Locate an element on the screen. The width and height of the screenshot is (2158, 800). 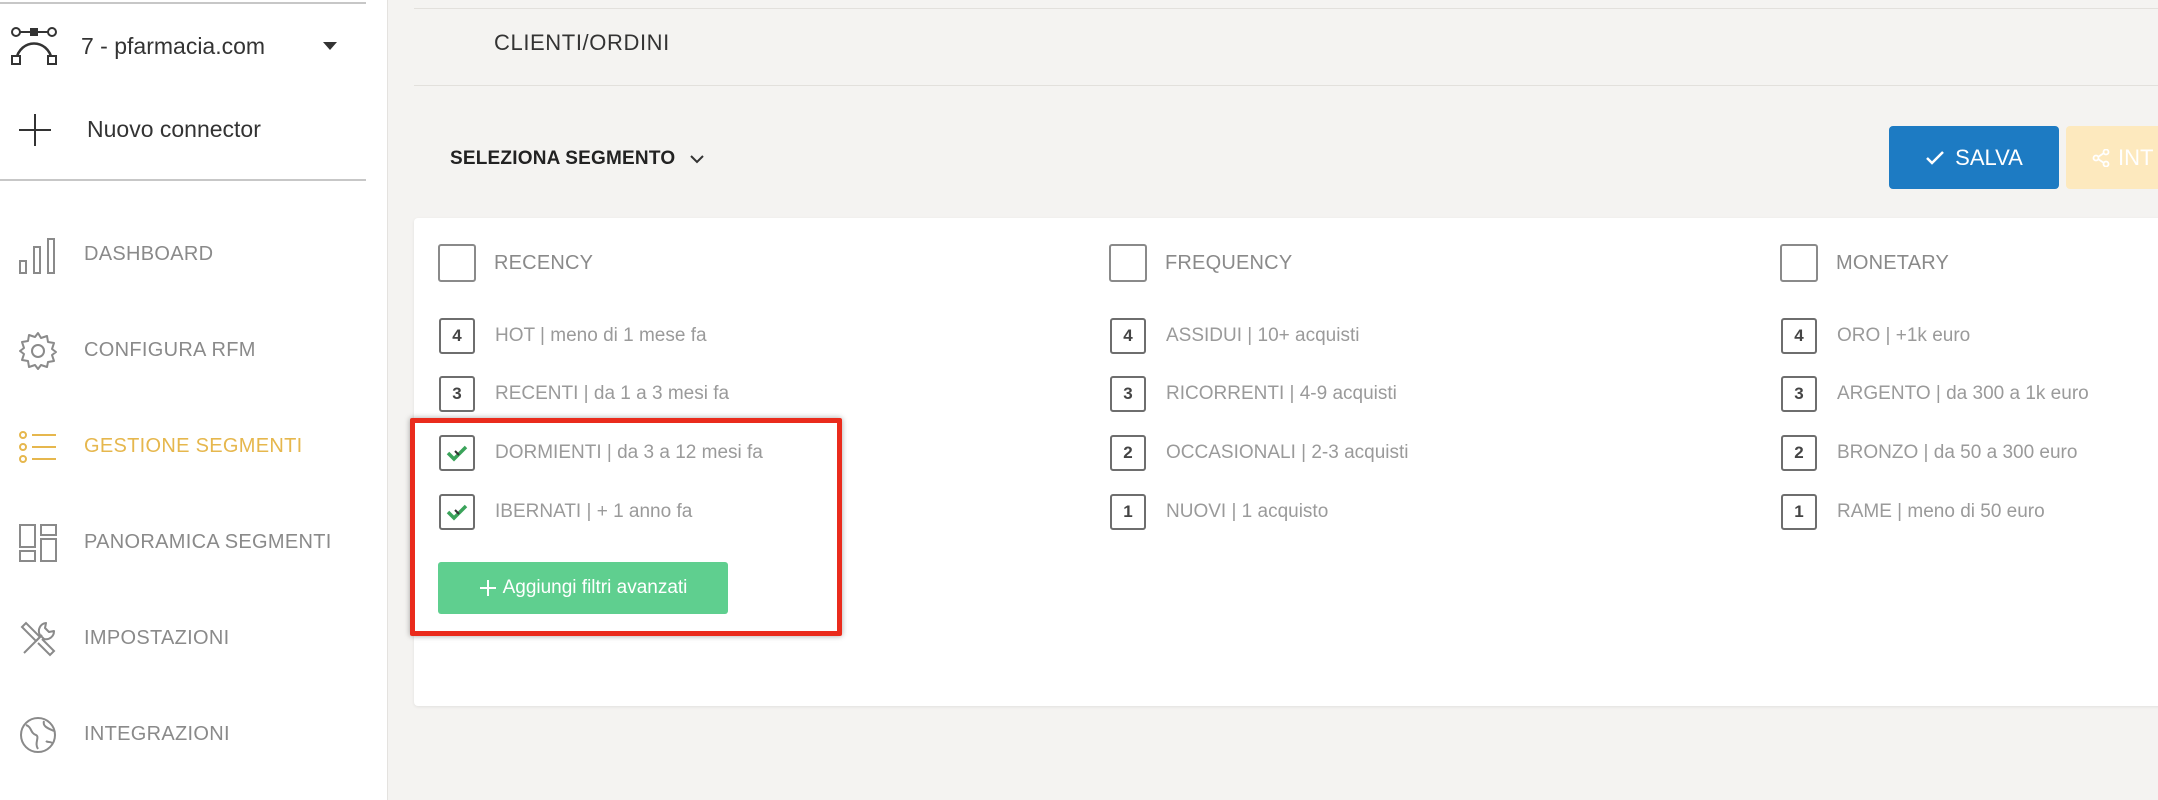
option-row: 4 HOT | meno di 1 mese fa is located at coordinates (573, 336).